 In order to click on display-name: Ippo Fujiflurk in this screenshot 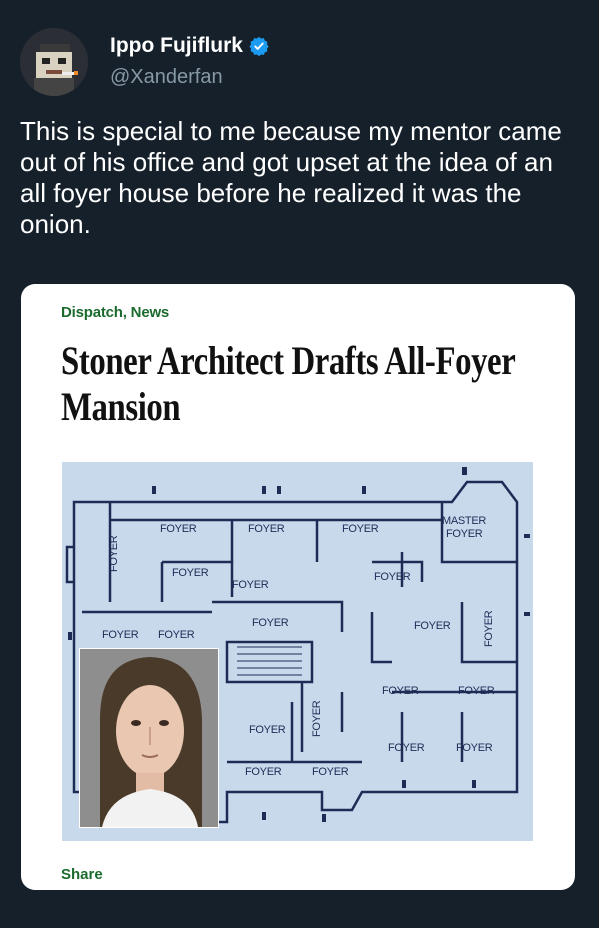, I will do `click(176, 46)`.